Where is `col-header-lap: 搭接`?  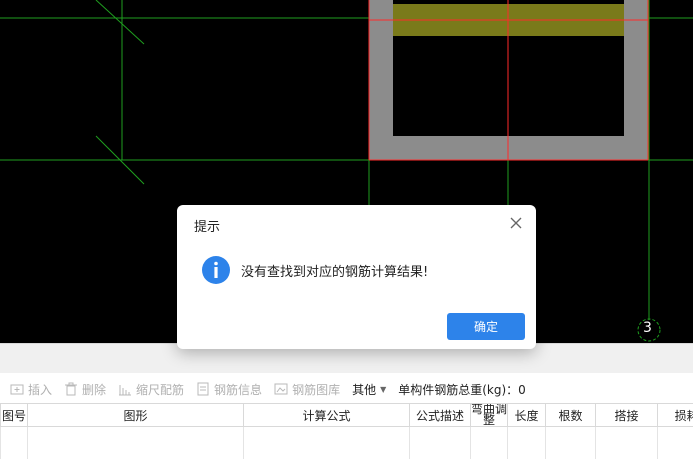
col-header-lap: 搭接 is located at coordinates (626, 415).